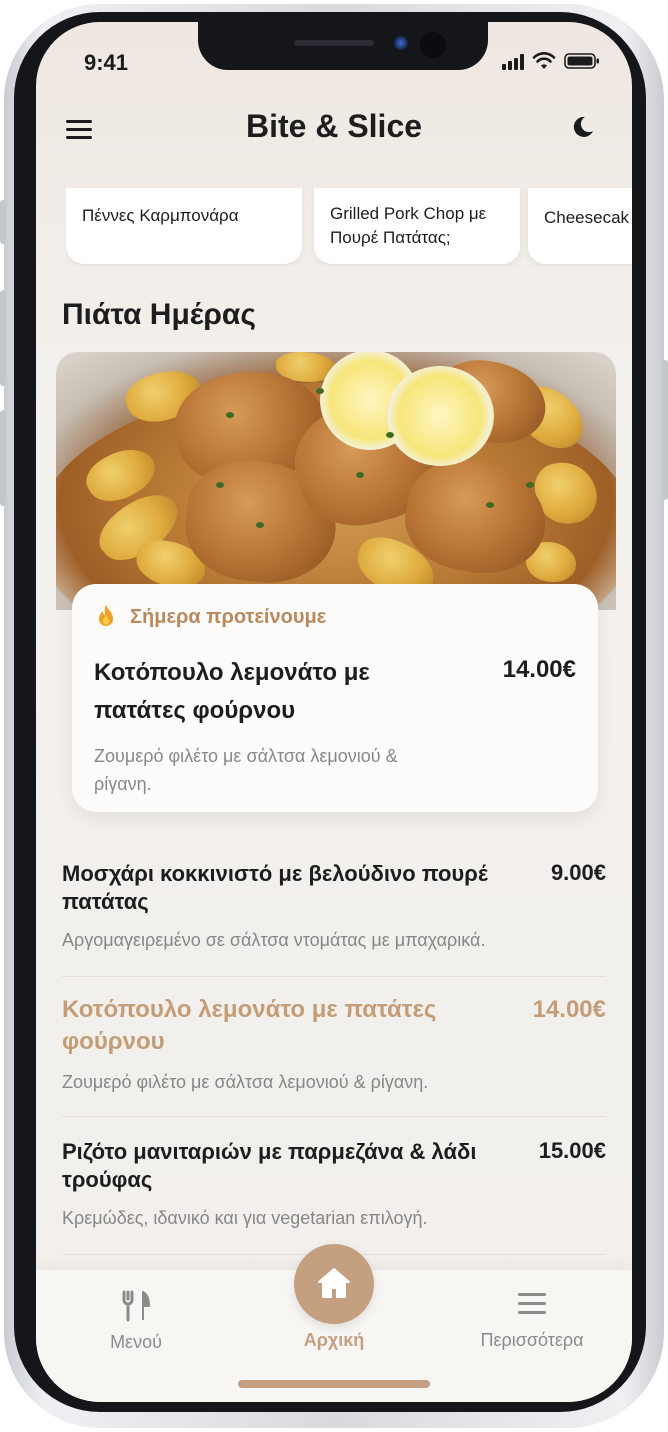 The image size is (668, 1432). What do you see at coordinates (106, 62) in the screenshot?
I see `status-time: 9:41` at bounding box center [106, 62].